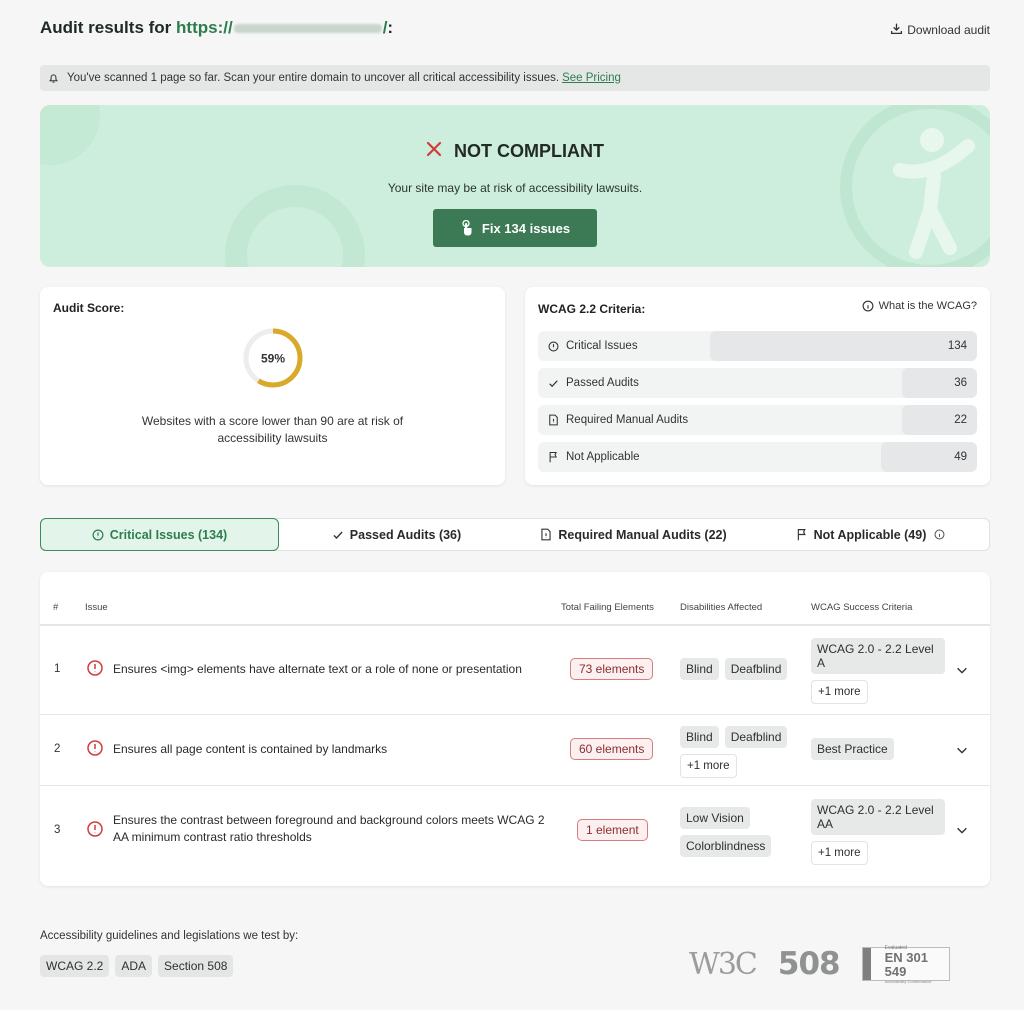 This screenshot has height=1010, width=1024. What do you see at coordinates (602, 346) in the screenshot?
I see `criteria-label: Critical Issues` at bounding box center [602, 346].